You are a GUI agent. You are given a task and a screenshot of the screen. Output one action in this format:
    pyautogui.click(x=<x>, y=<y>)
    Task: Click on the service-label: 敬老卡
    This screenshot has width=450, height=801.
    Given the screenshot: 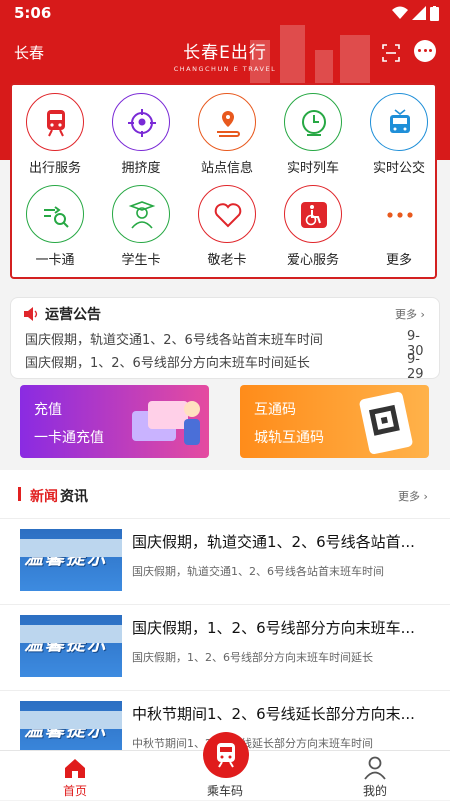 What is the action you would take?
    pyautogui.click(x=227, y=260)
    